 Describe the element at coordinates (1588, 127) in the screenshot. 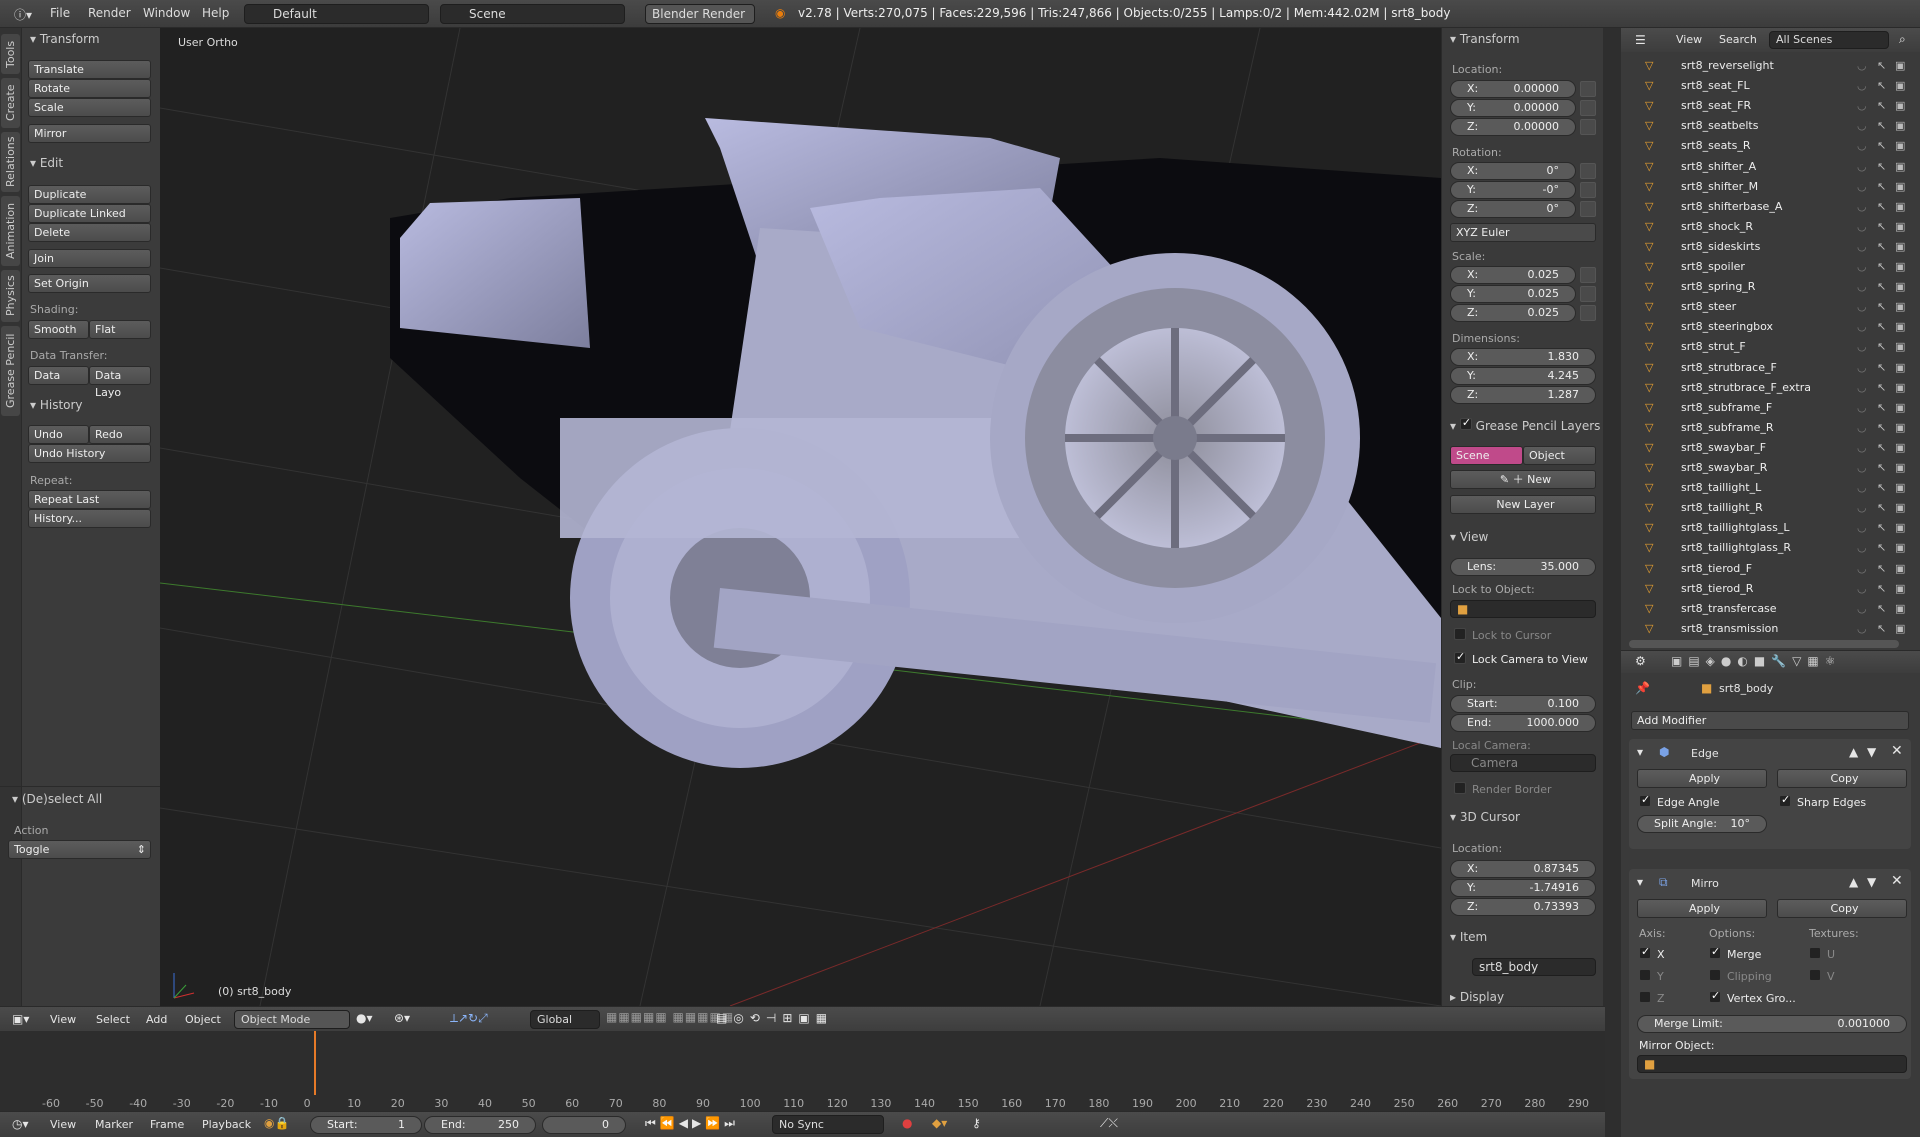

I see `lock-loc-z-icon` at that location.